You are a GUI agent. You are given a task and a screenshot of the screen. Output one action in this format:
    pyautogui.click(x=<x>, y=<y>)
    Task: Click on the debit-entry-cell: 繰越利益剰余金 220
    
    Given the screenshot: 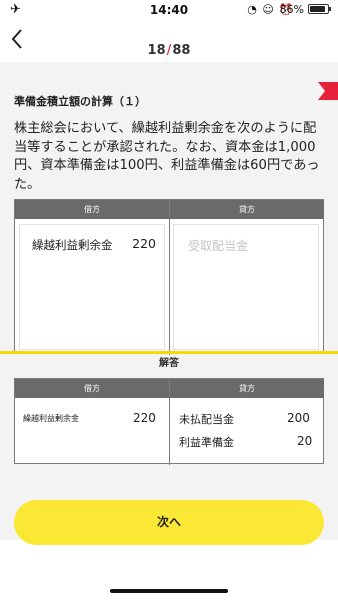 What is the action you would take?
    pyautogui.click(x=92, y=287)
    